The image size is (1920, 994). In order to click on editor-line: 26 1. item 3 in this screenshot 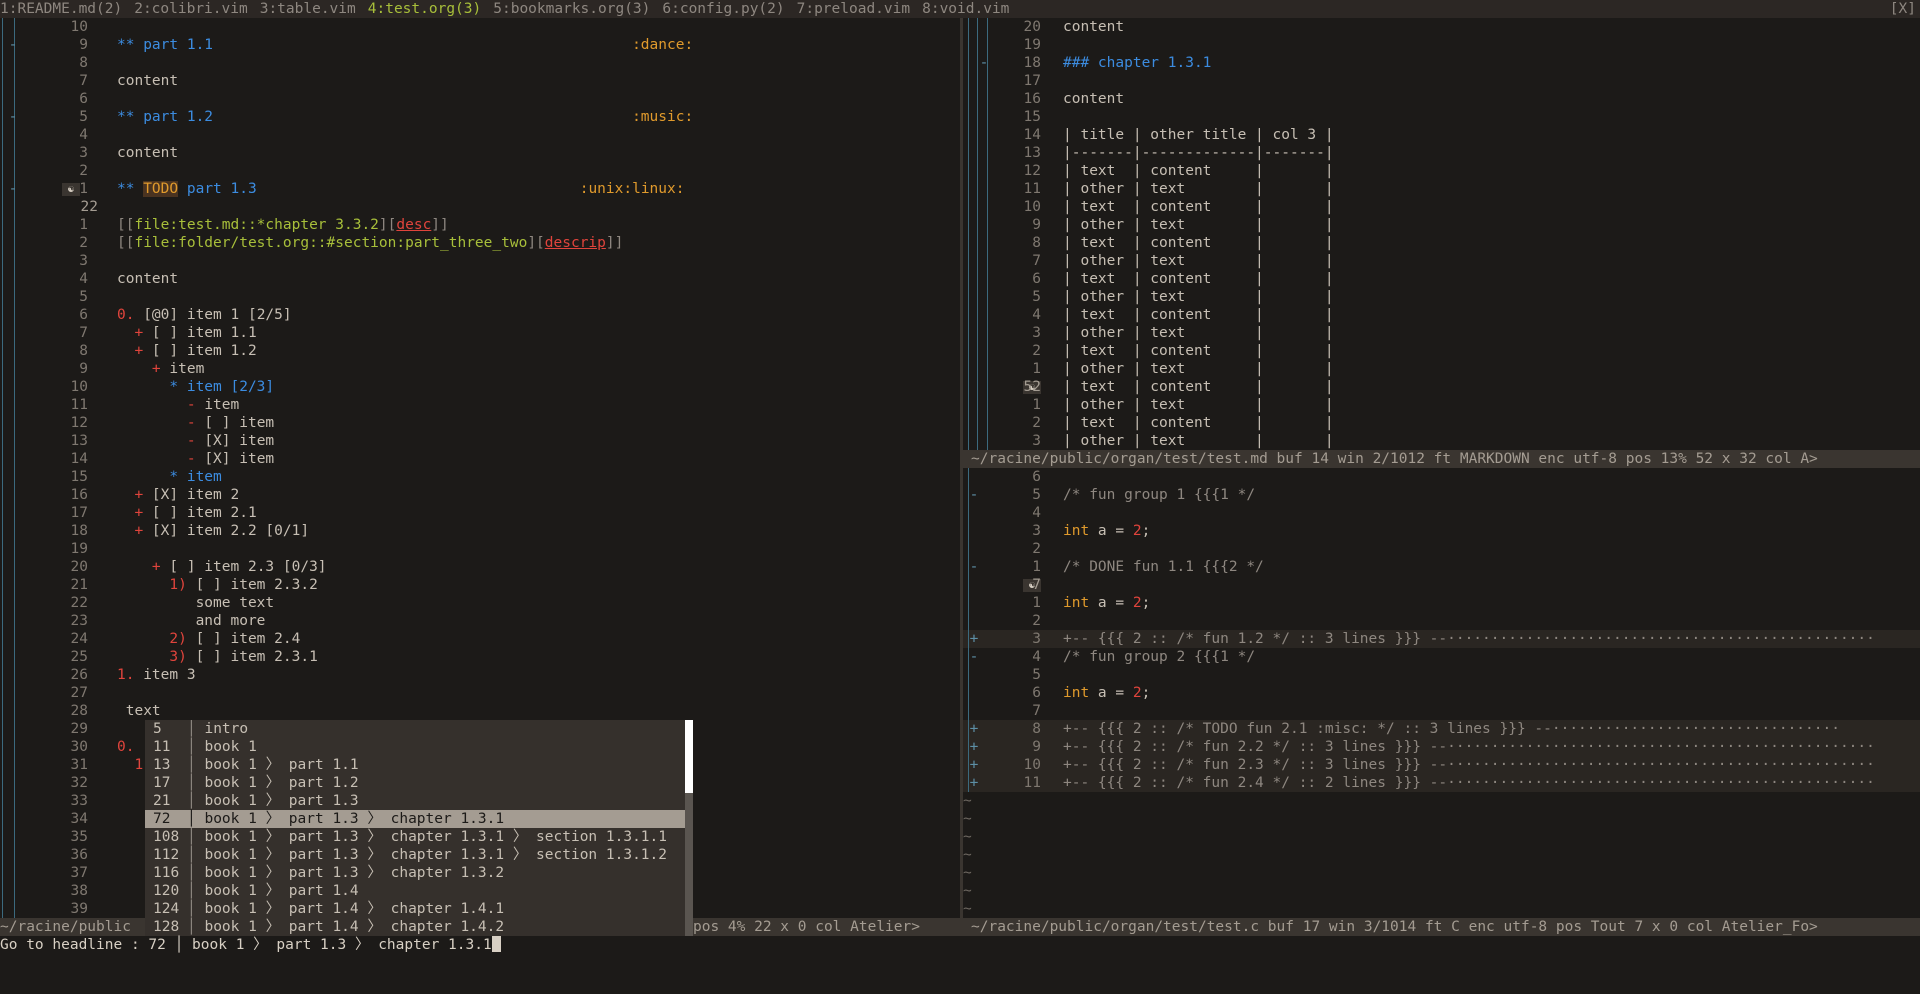, I will do `click(480, 675)`.